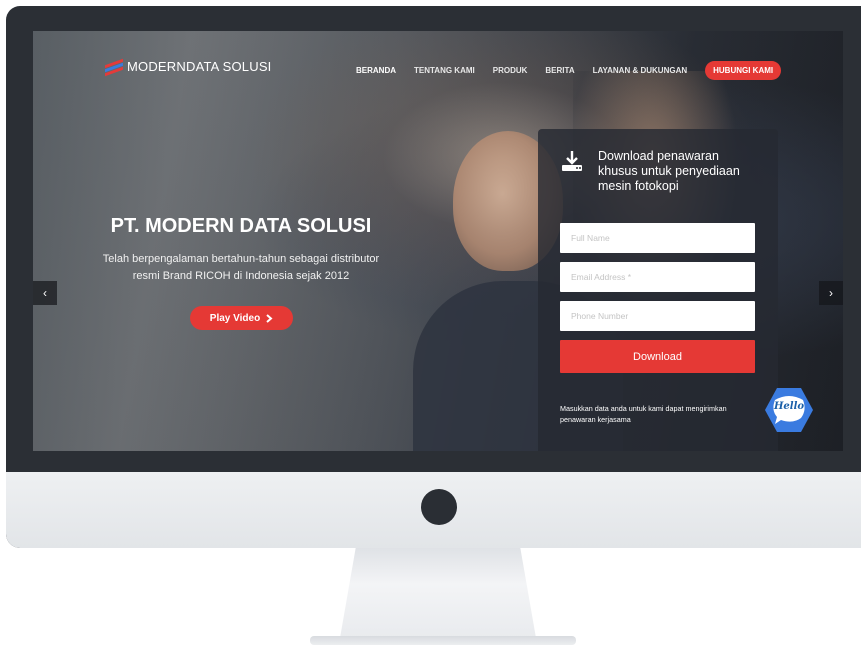 This screenshot has width=861, height=645. What do you see at coordinates (640, 70) in the screenshot?
I see `nav-item-layanan-dukungan: LAYANAN & DUKUNGAN` at bounding box center [640, 70].